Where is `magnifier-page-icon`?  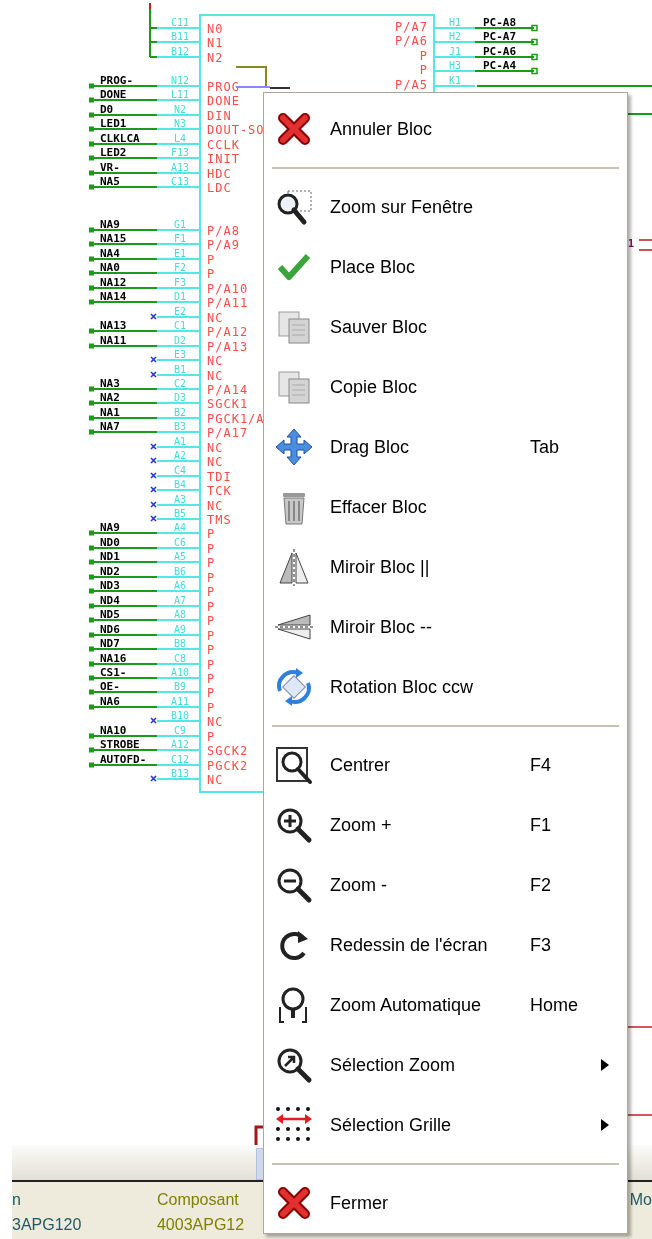 magnifier-page-icon is located at coordinates (294, 765).